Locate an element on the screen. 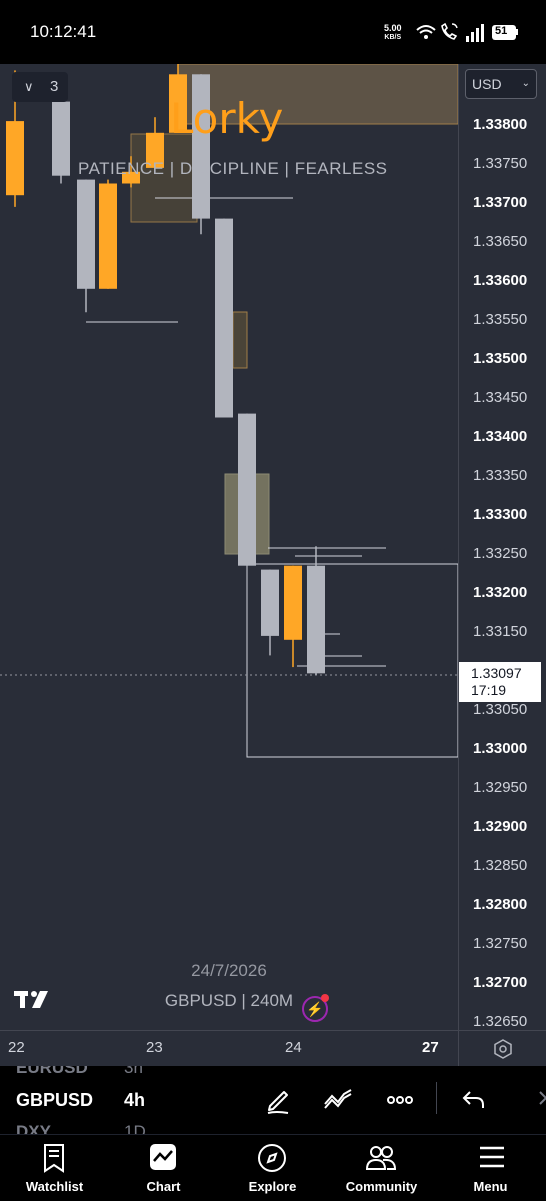 The image size is (546, 1201). imbalance-zone is located at coordinates (240, 340).